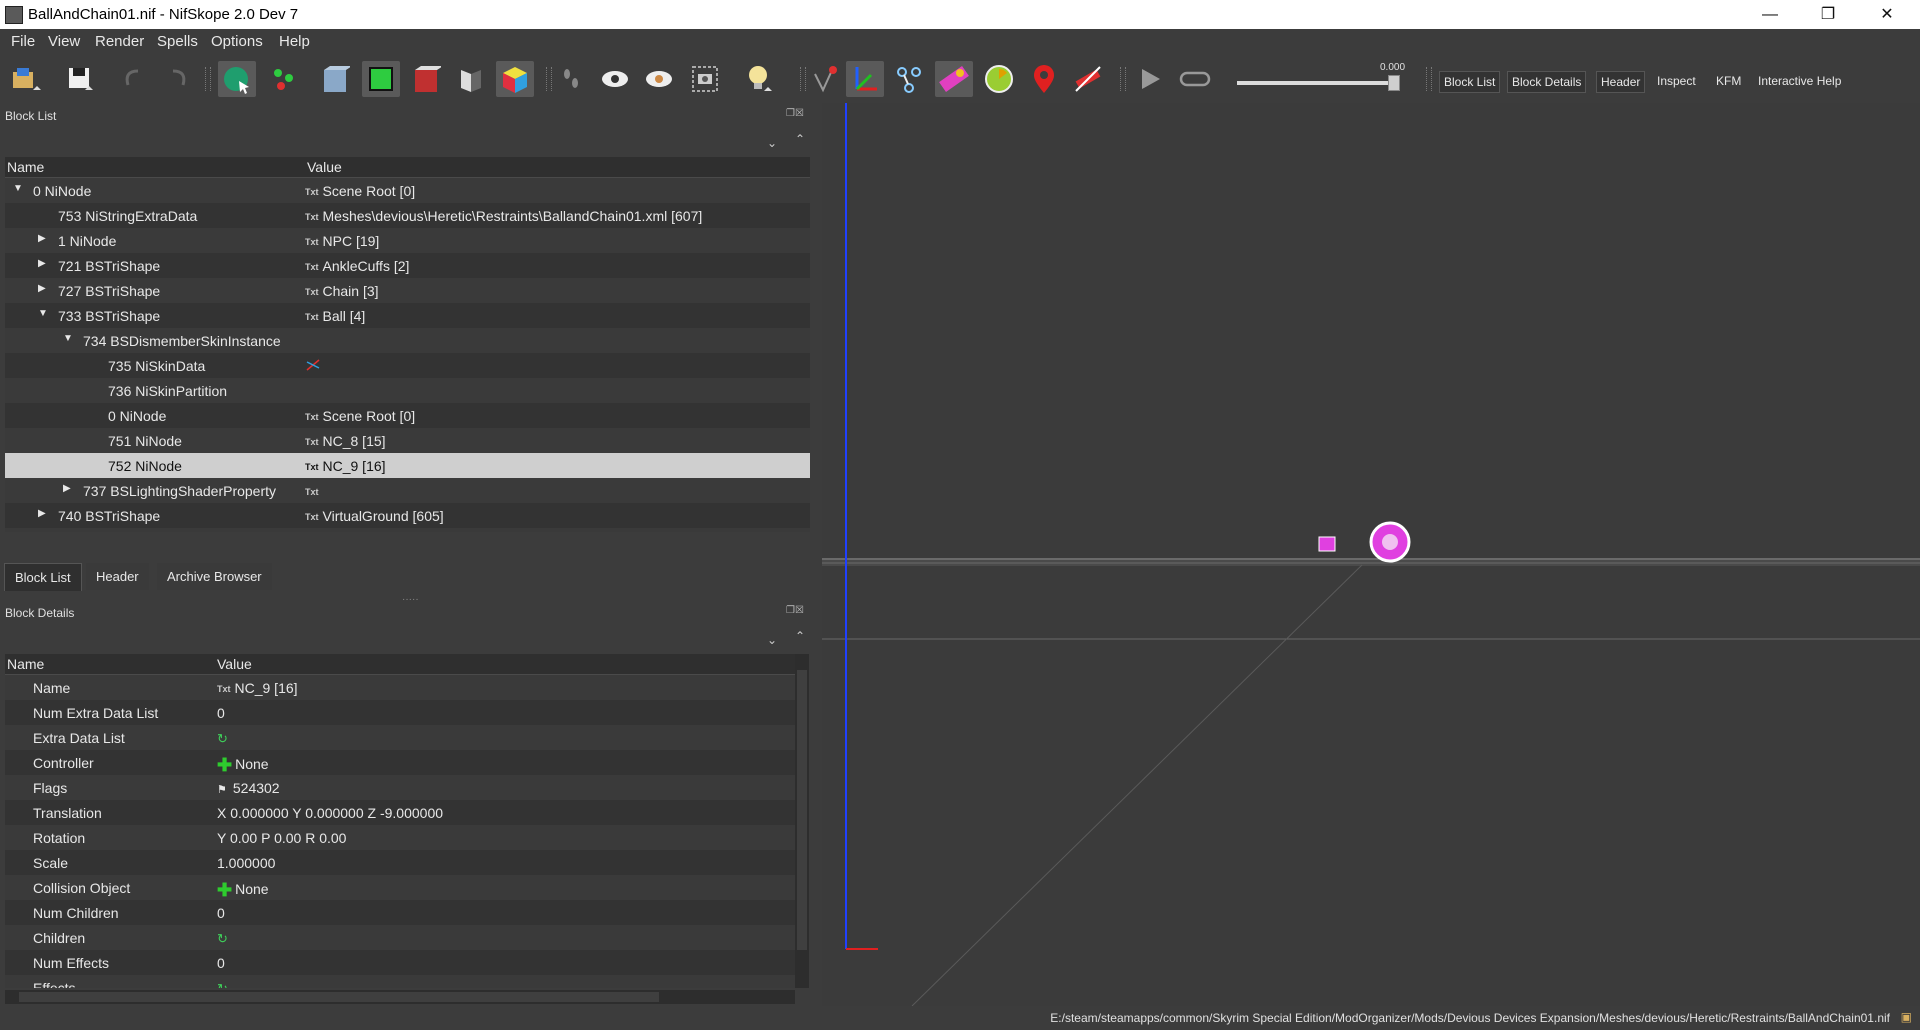 The height and width of the screenshot is (1030, 1920). What do you see at coordinates (1088, 79) in the screenshot?
I see `hide-selection-icon` at bounding box center [1088, 79].